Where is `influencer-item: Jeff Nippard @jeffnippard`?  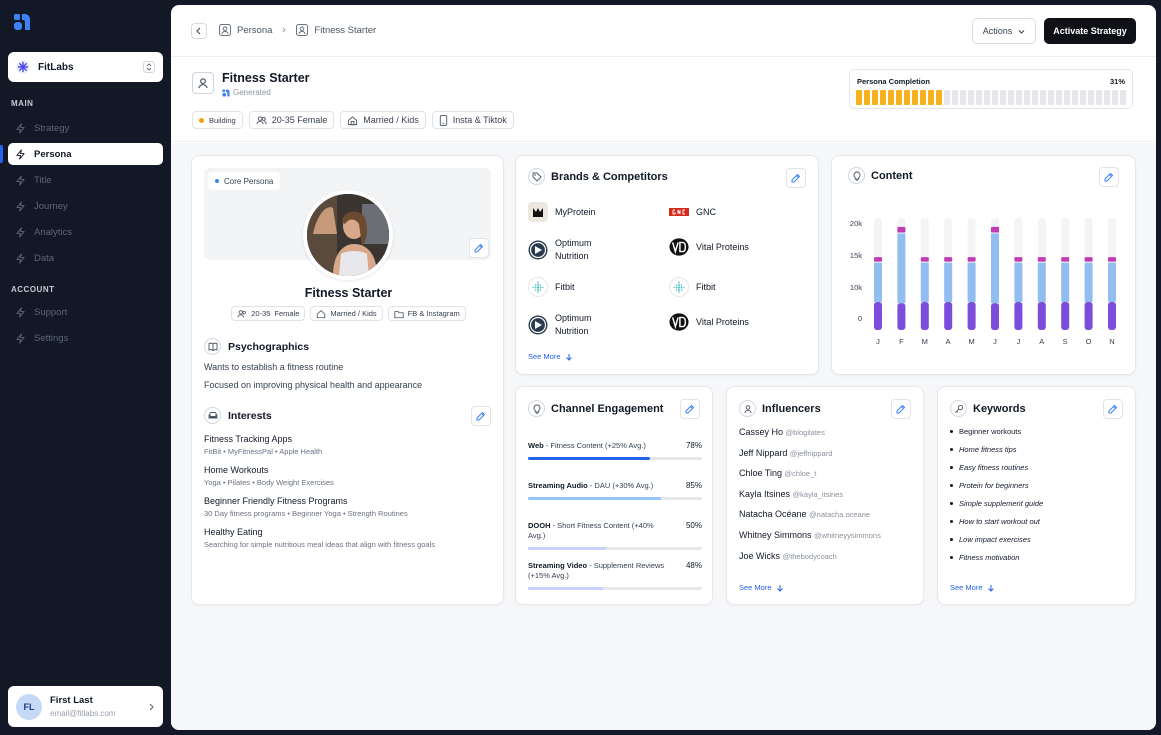 influencer-item: Jeff Nippard @jeffnippard is located at coordinates (785, 453).